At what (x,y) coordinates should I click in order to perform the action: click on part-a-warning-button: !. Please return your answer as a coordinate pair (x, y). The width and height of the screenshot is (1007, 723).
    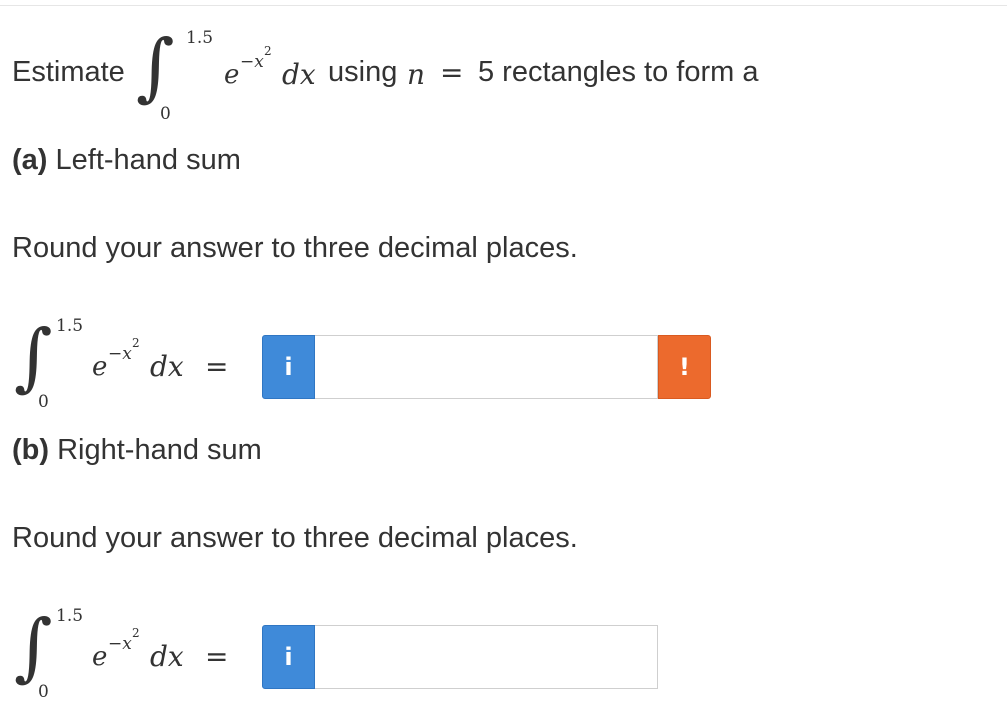
    Looking at the image, I should click on (684, 367).